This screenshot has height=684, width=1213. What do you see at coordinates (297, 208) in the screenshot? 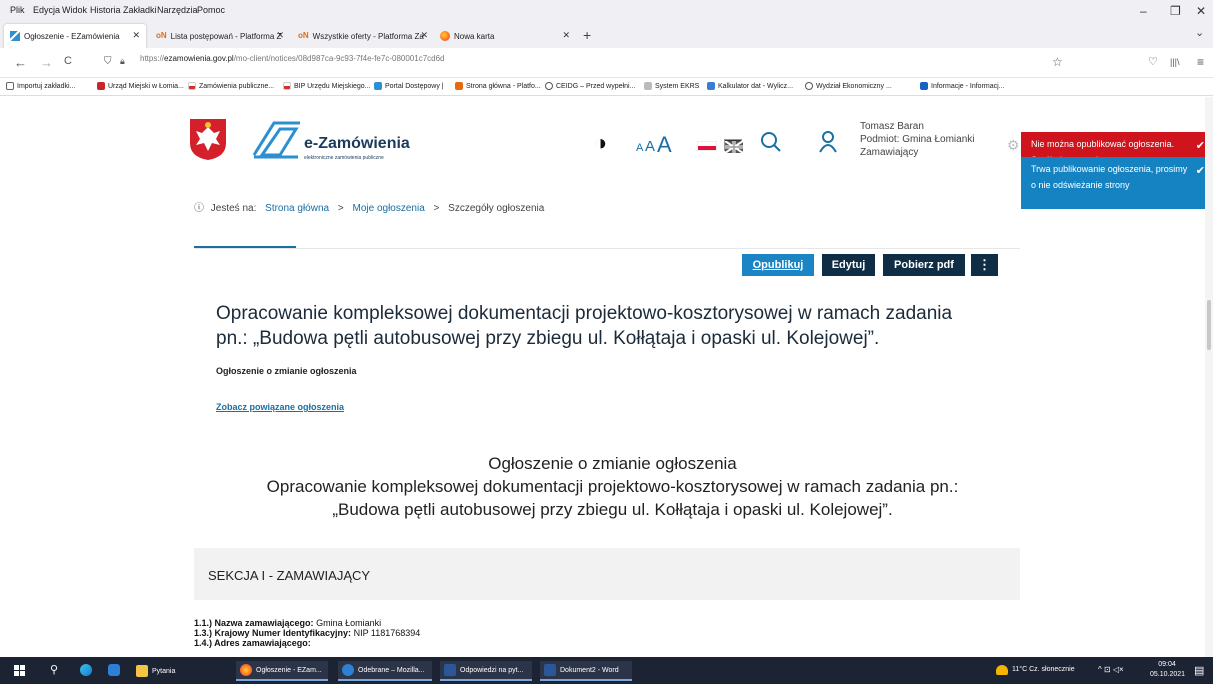
I see `breadcrumb-home-link: Strona główna` at bounding box center [297, 208].